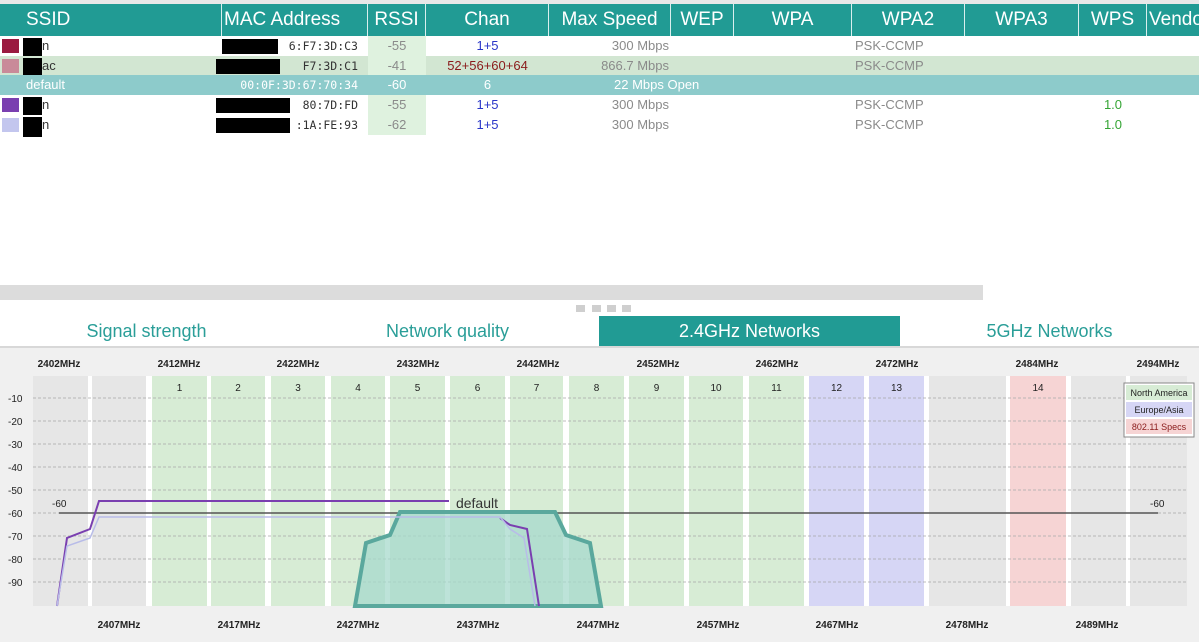 This screenshot has height=642, width=1199. Describe the element at coordinates (897, 388) in the screenshot. I see `channel-number: 13` at that location.